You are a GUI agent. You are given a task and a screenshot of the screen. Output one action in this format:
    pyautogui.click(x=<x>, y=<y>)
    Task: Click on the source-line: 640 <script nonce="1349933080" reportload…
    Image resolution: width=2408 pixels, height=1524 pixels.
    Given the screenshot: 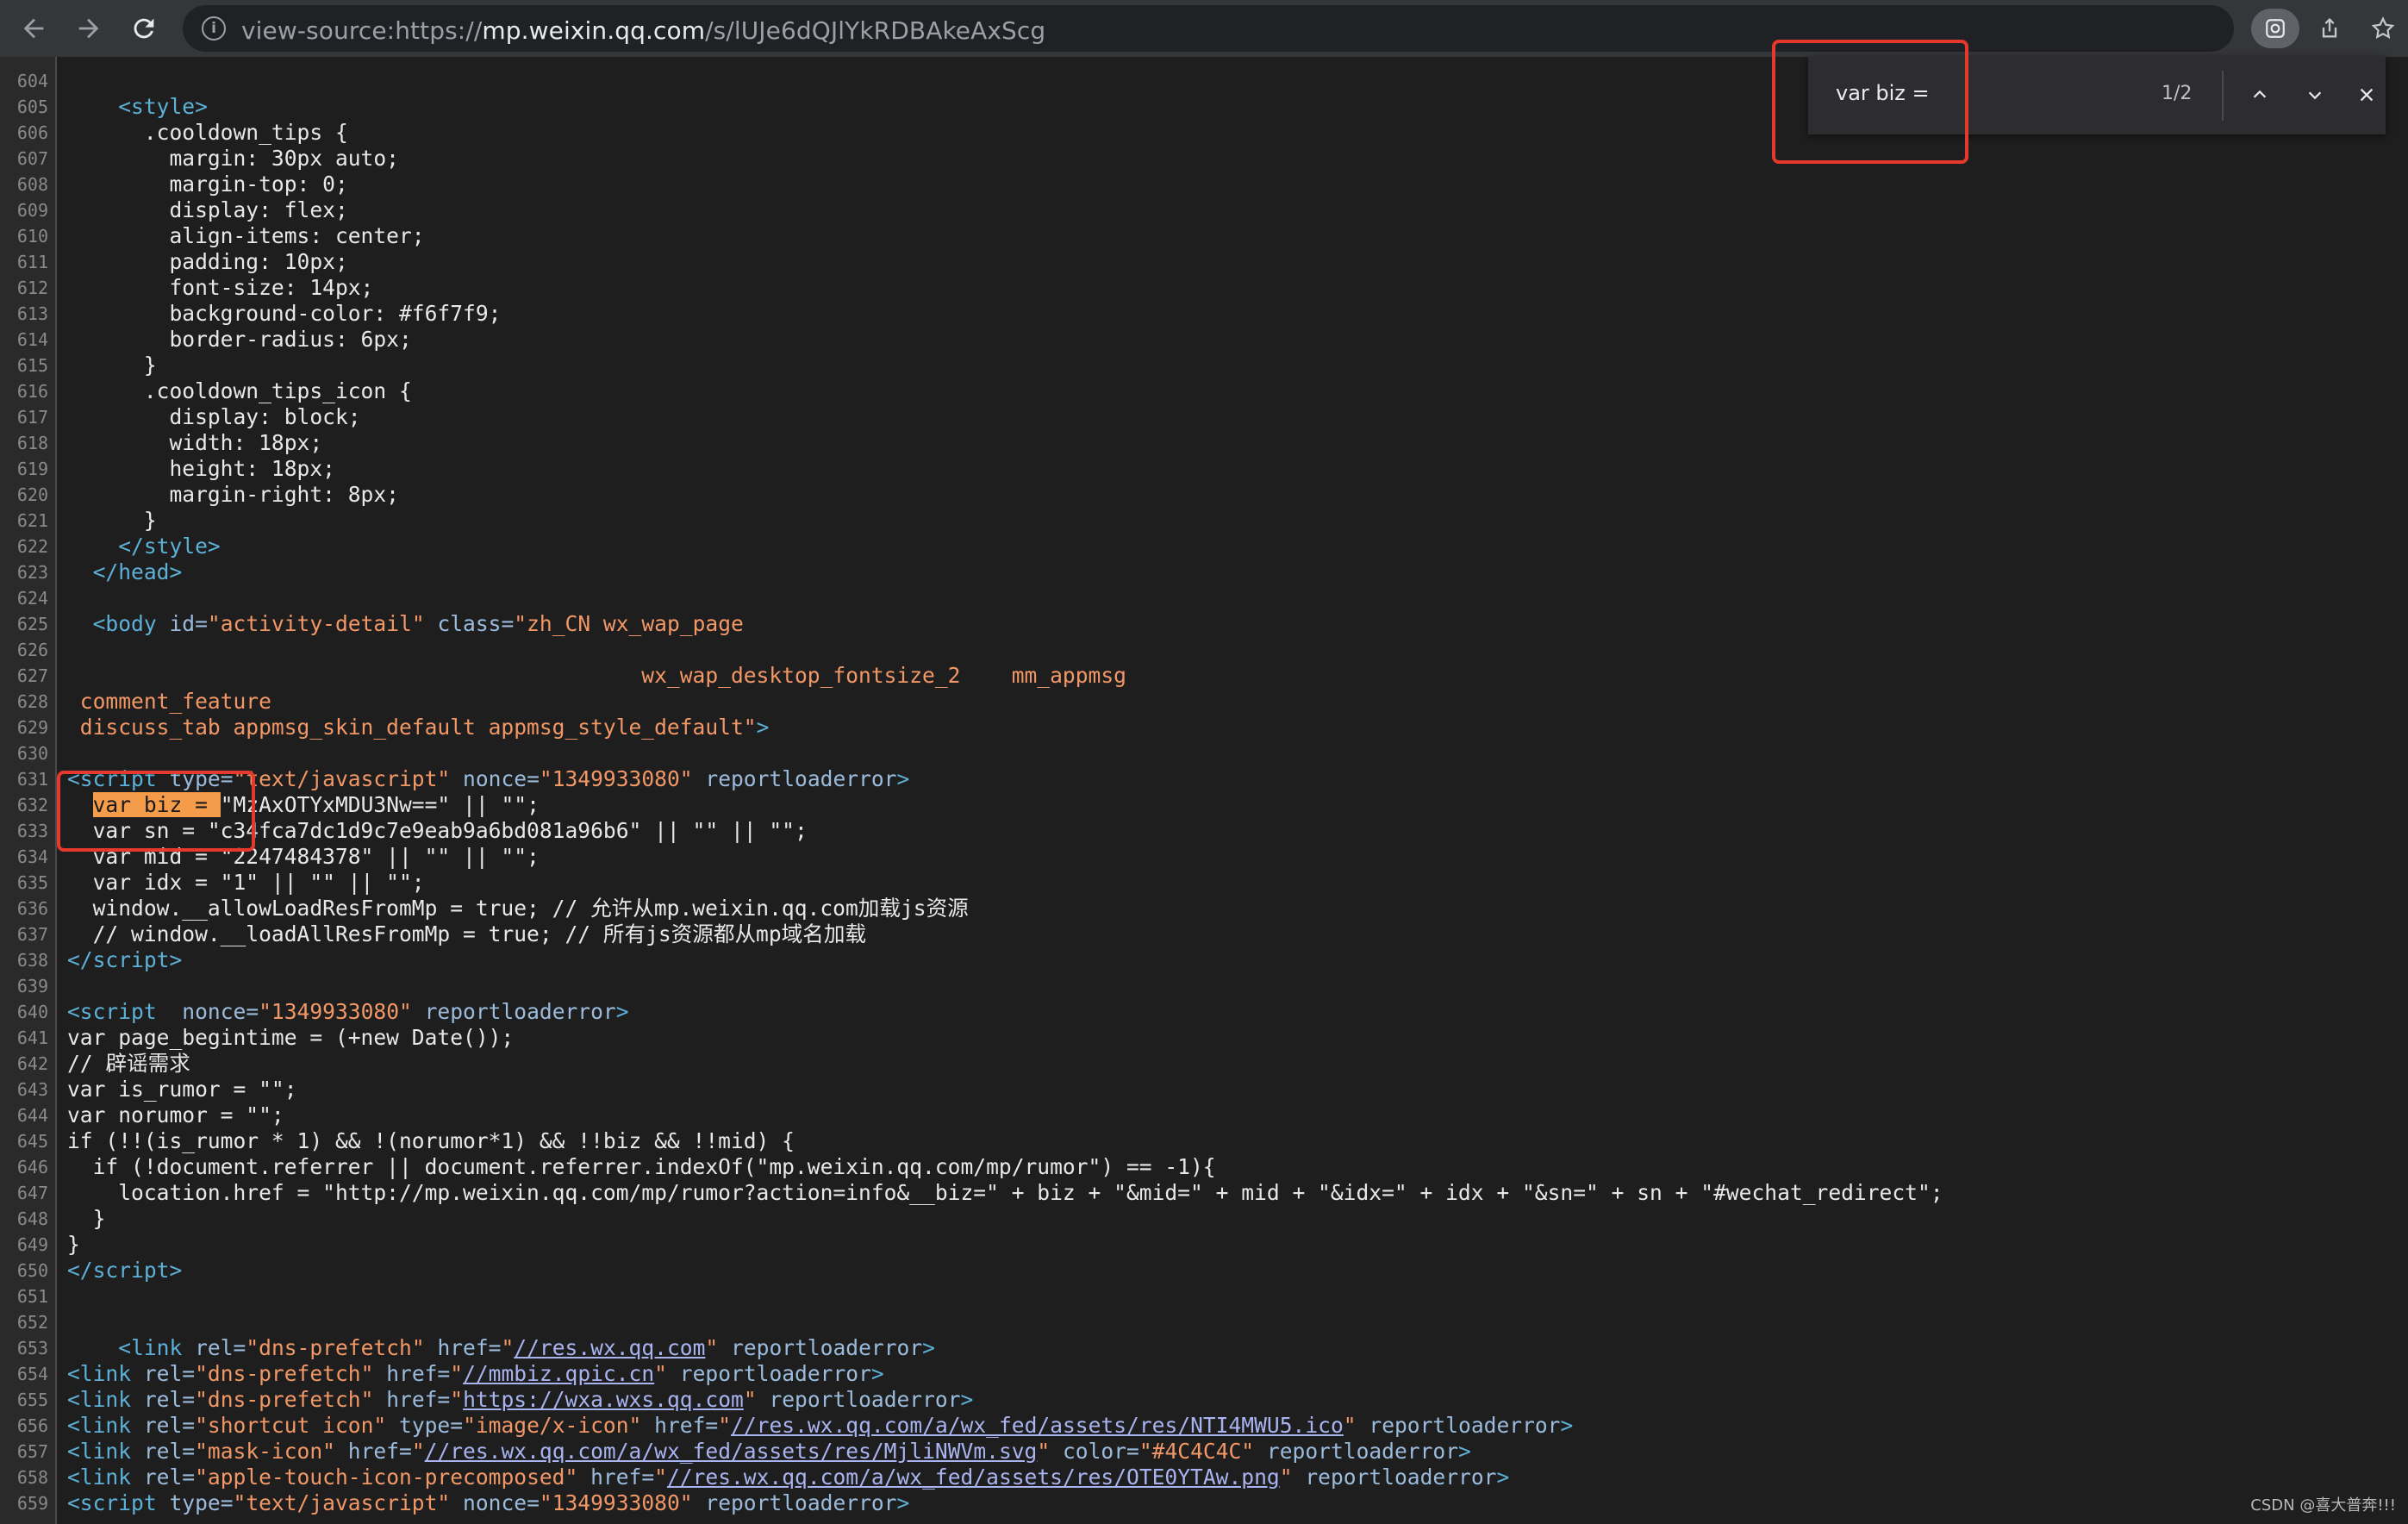 What is the action you would take?
    pyautogui.click(x=1204, y=1012)
    